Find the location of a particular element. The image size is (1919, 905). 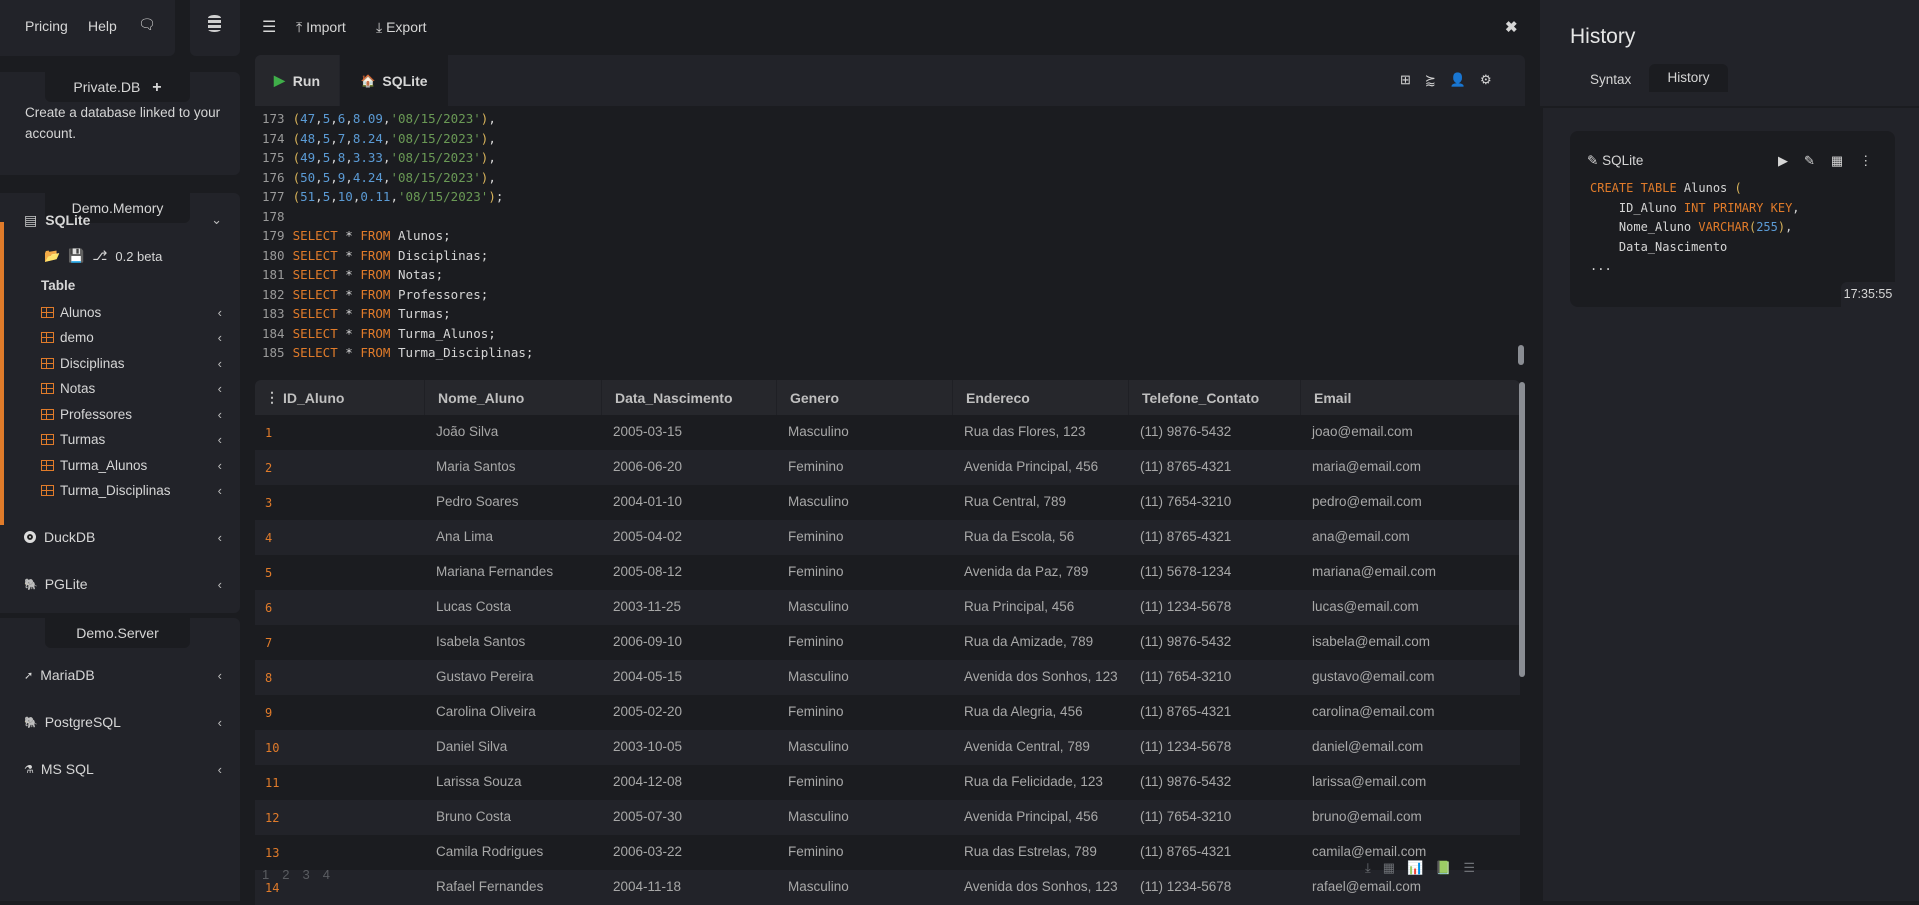

sidebar-item-table: Professores ‹ is located at coordinates (120, 414).